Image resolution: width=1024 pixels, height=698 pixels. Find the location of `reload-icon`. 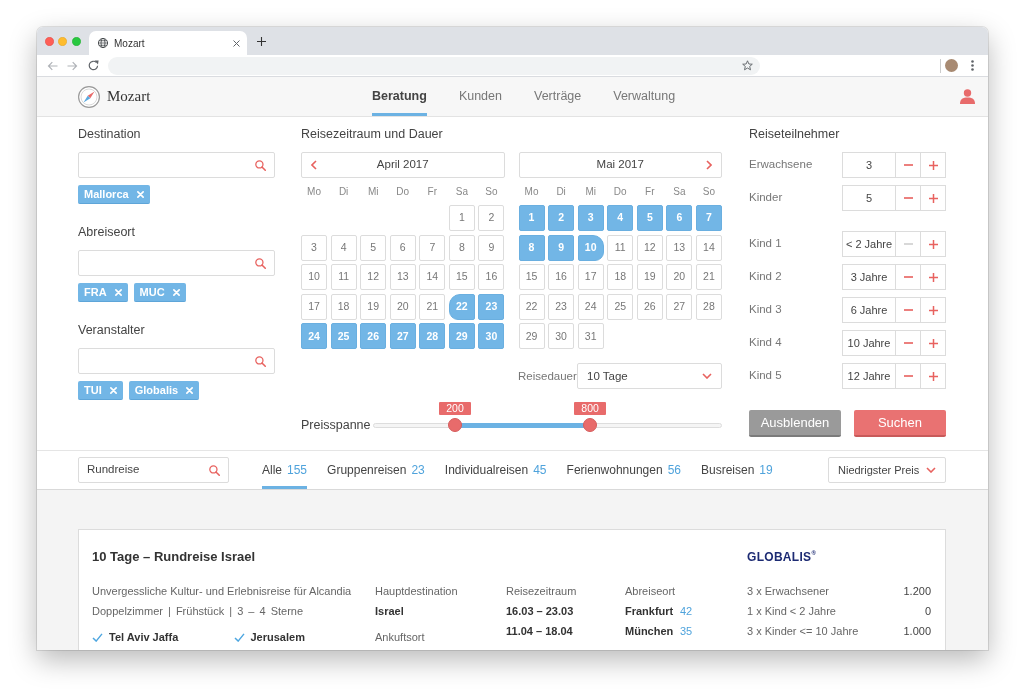

reload-icon is located at coordinates (93, 65).